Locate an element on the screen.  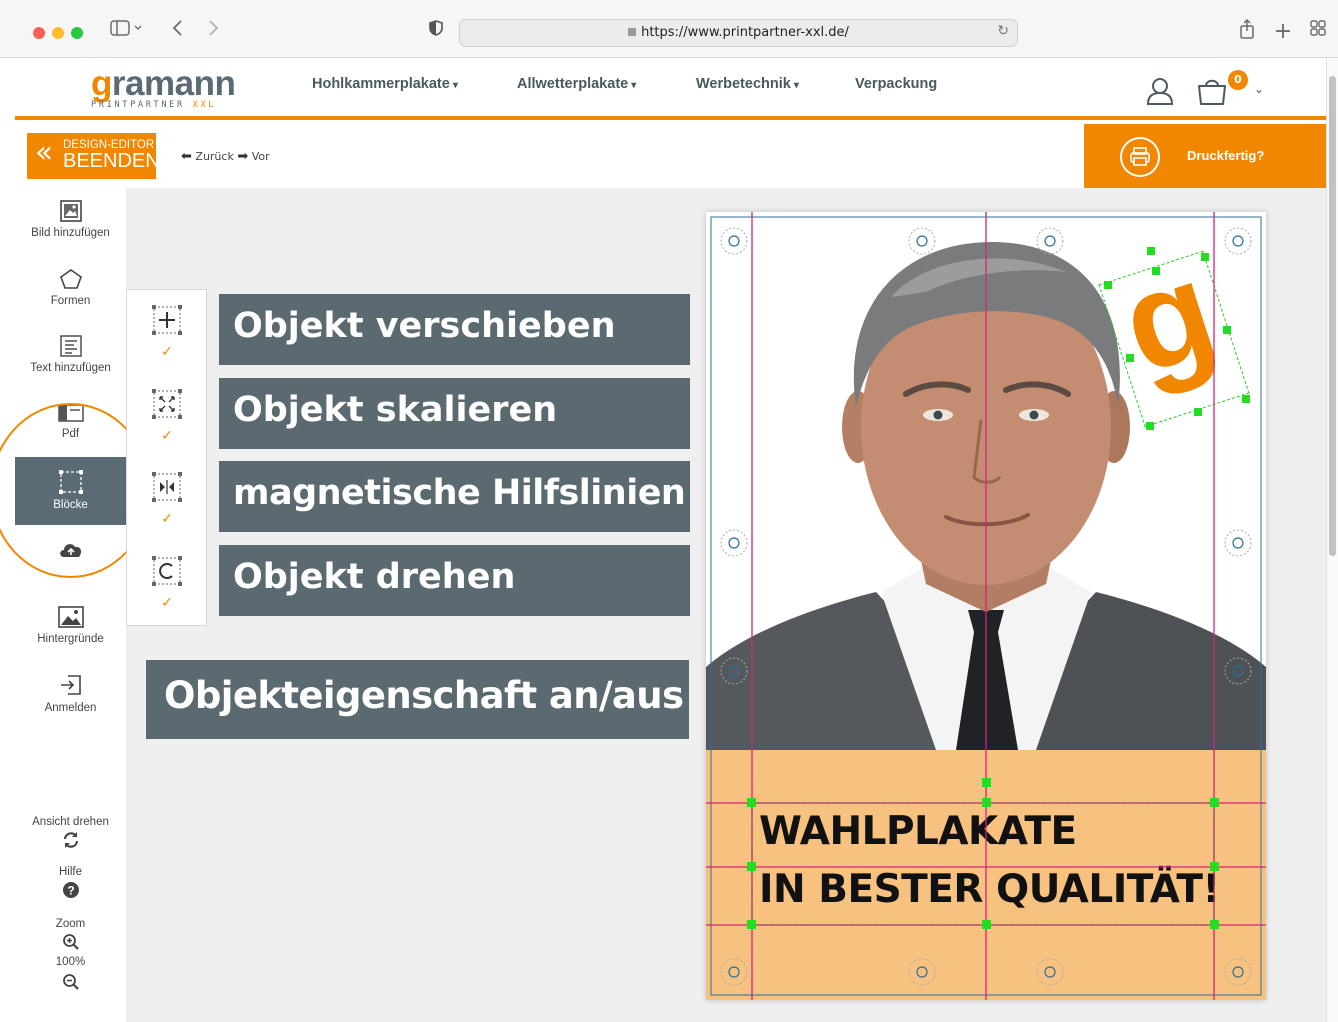
magnetic-guides-toggle: ✓ is located at coordinates (167, 499).